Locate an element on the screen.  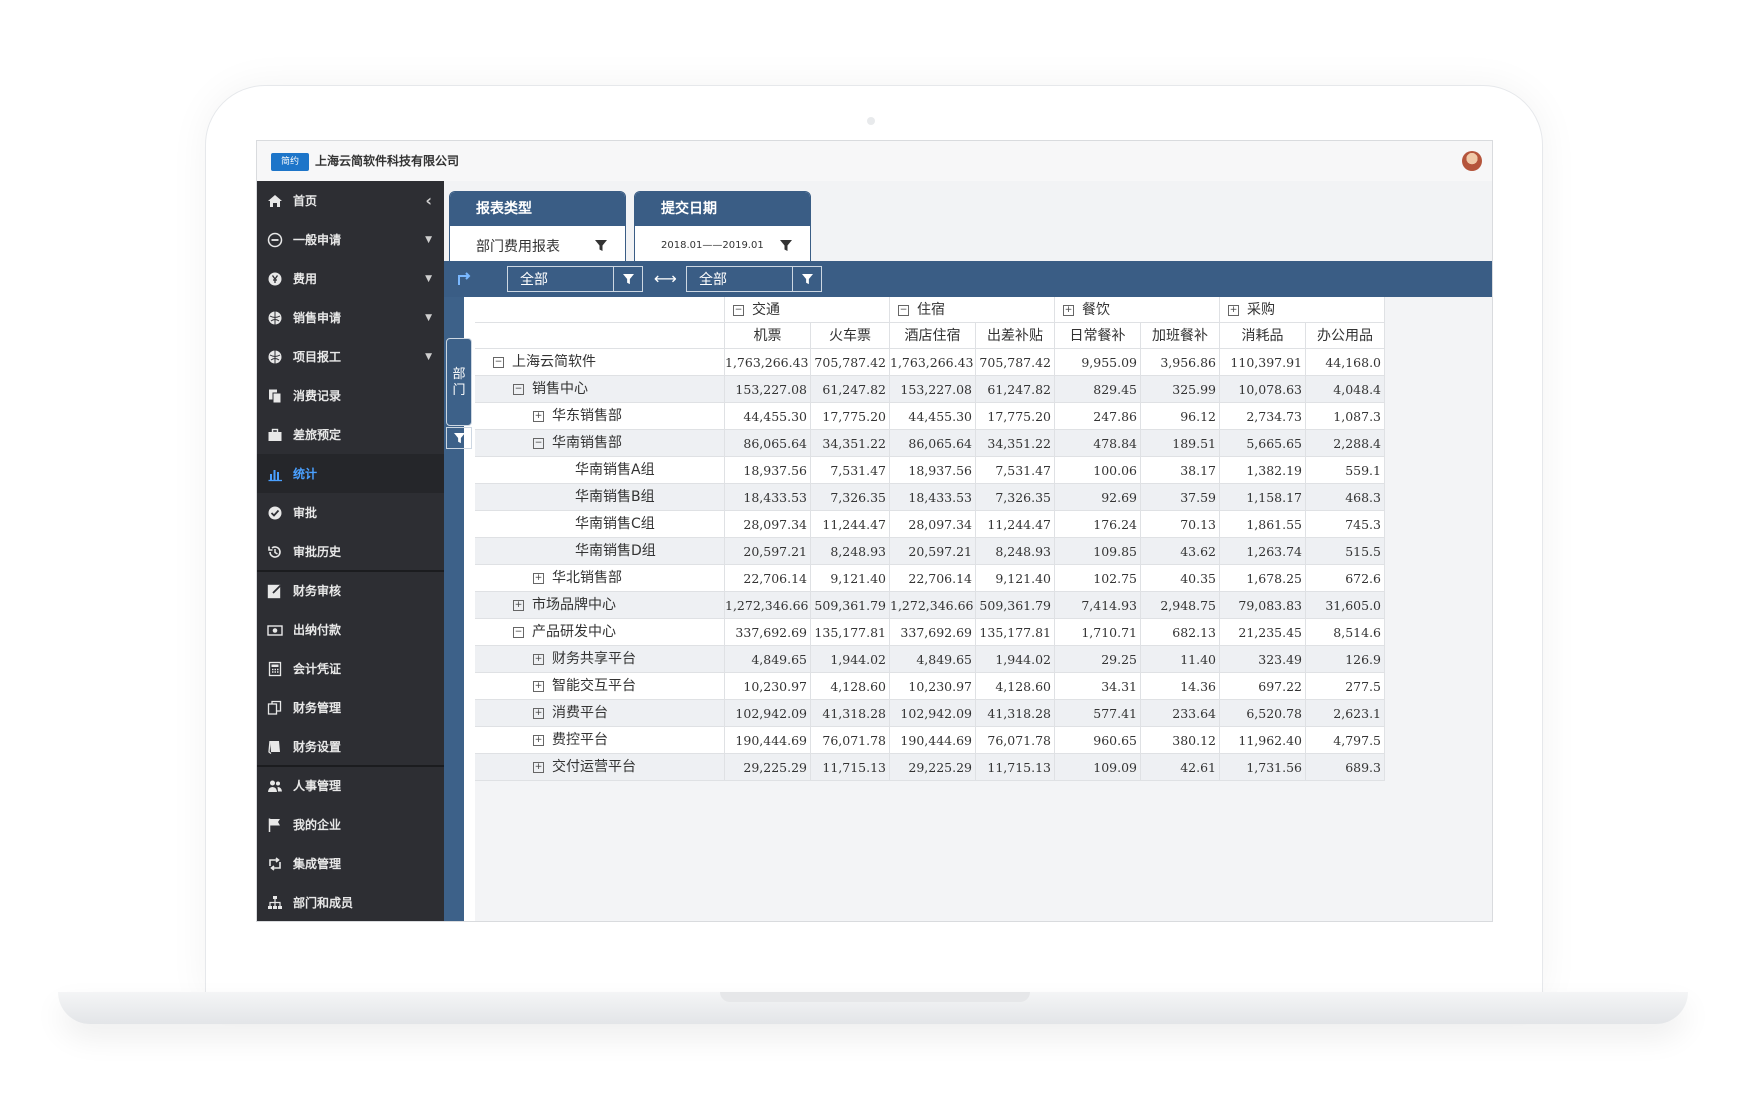
table-row-label: − 产品研发中心 is located at coordinates (600, 632).